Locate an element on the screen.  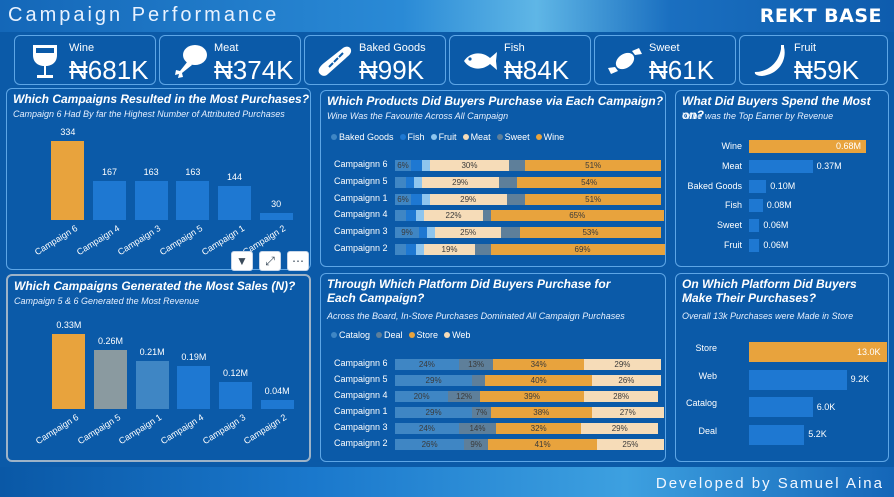
legend-label: Catalog is located at coordinates (355, 335).